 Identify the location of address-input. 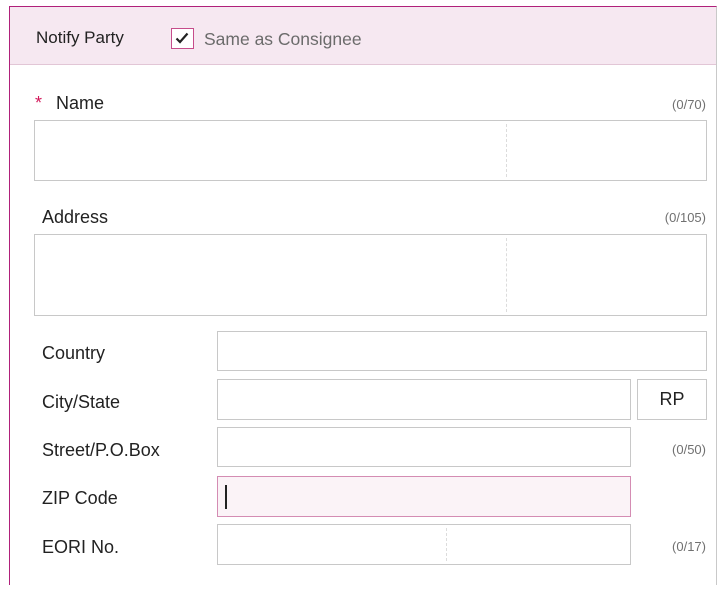
(370, 275).